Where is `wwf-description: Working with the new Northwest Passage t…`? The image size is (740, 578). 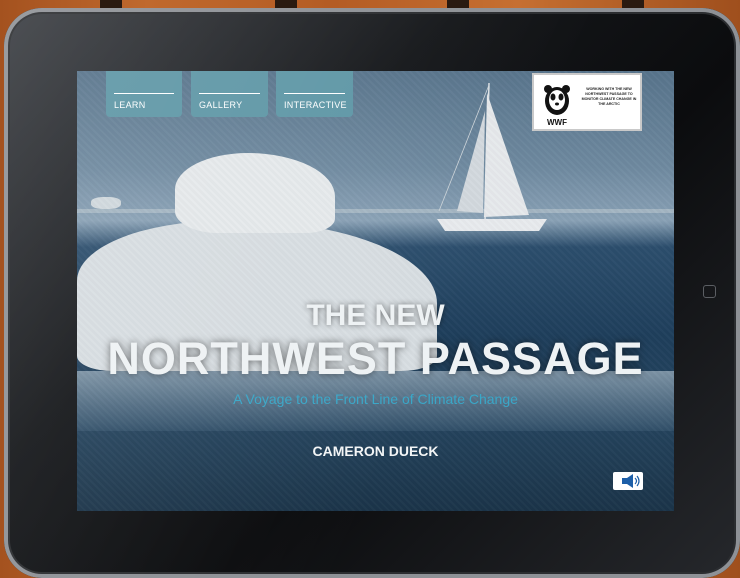 wwf-description: Working with the new Northwest Passage t… is located at coordinates (609, 96).